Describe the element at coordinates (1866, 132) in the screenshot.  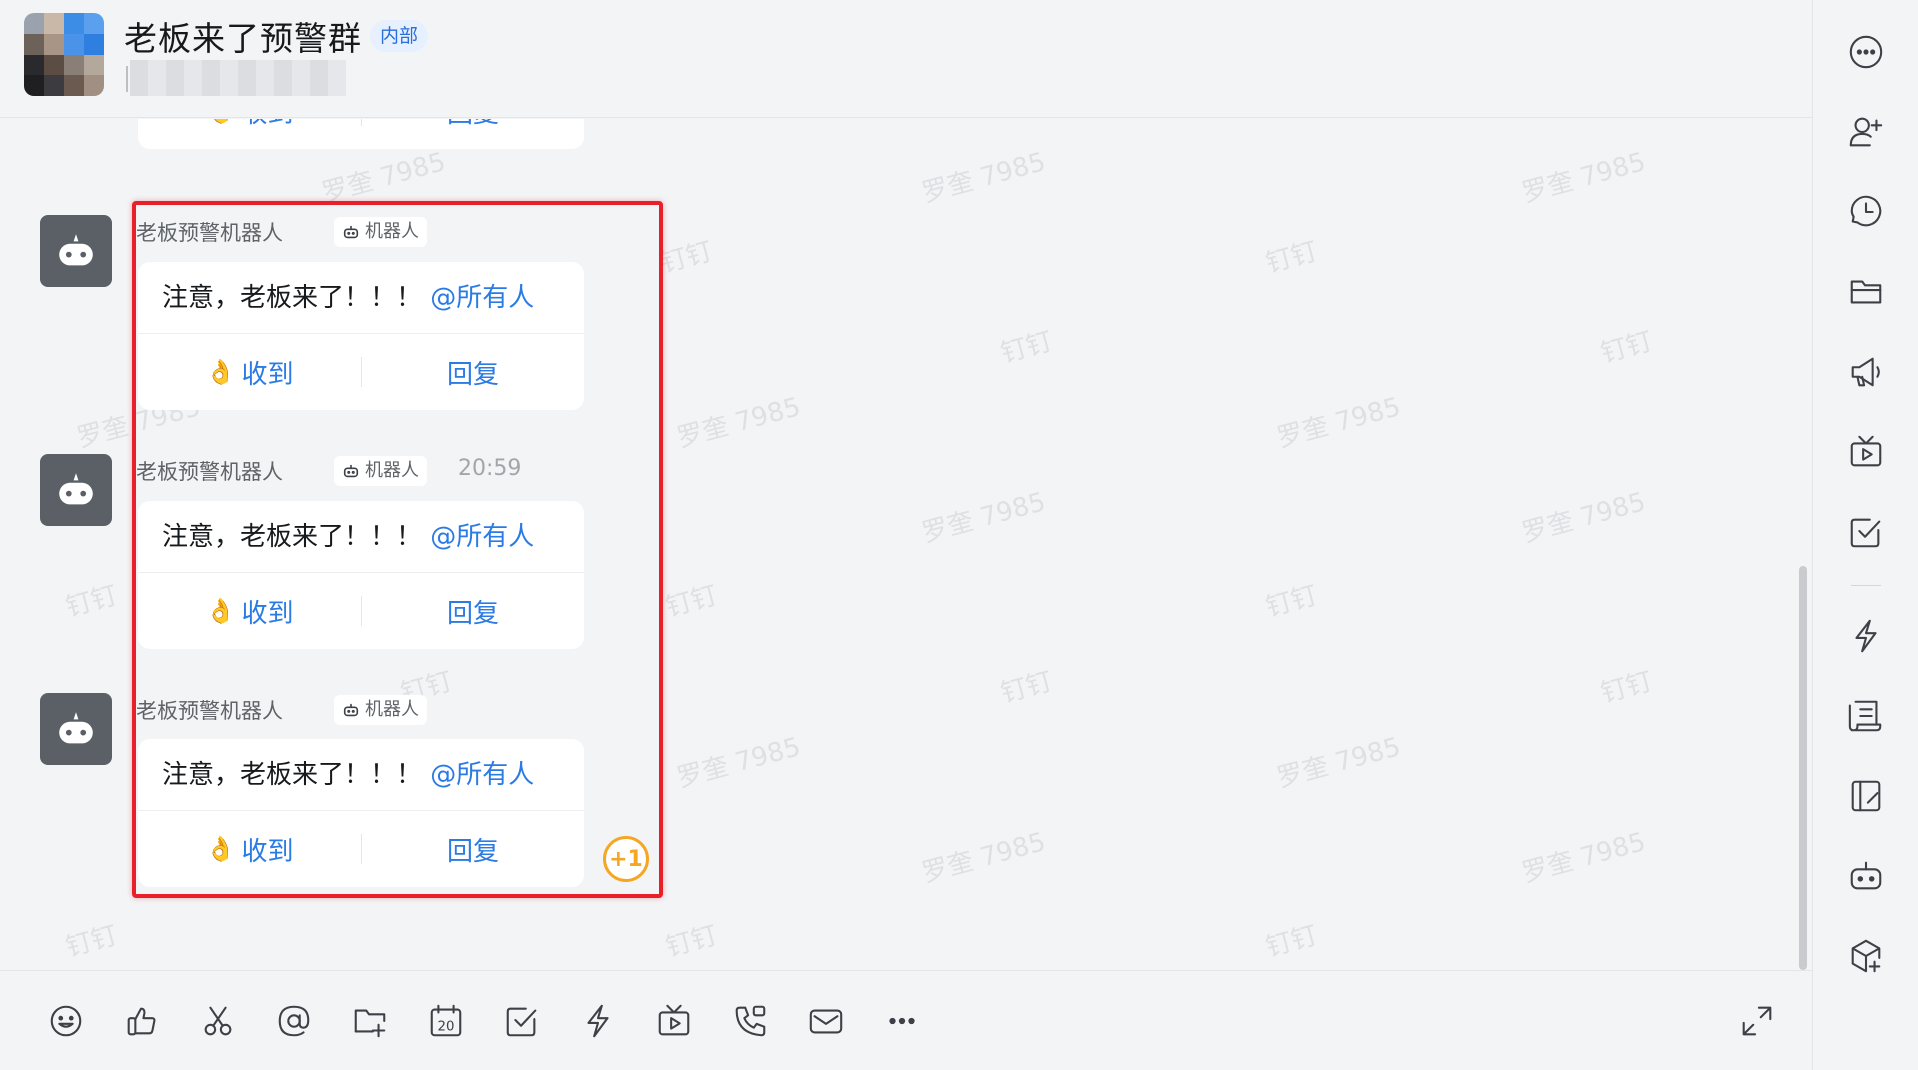
I see `add-member-icon` at that location.